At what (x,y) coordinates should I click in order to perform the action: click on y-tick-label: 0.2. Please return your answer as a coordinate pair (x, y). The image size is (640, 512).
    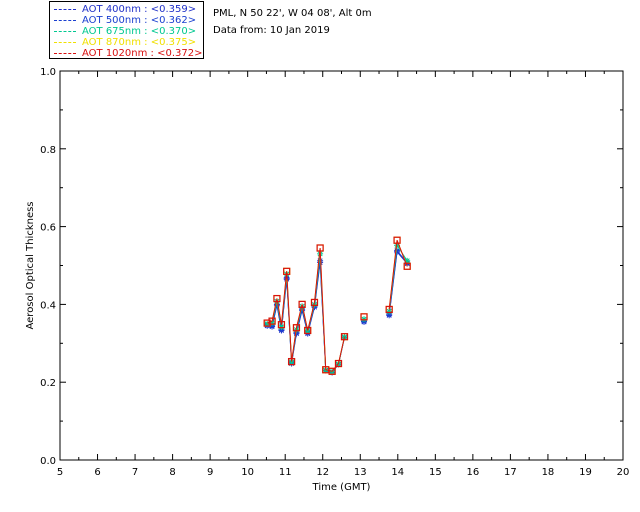
    Looking at the image, I should click on (48, 383).